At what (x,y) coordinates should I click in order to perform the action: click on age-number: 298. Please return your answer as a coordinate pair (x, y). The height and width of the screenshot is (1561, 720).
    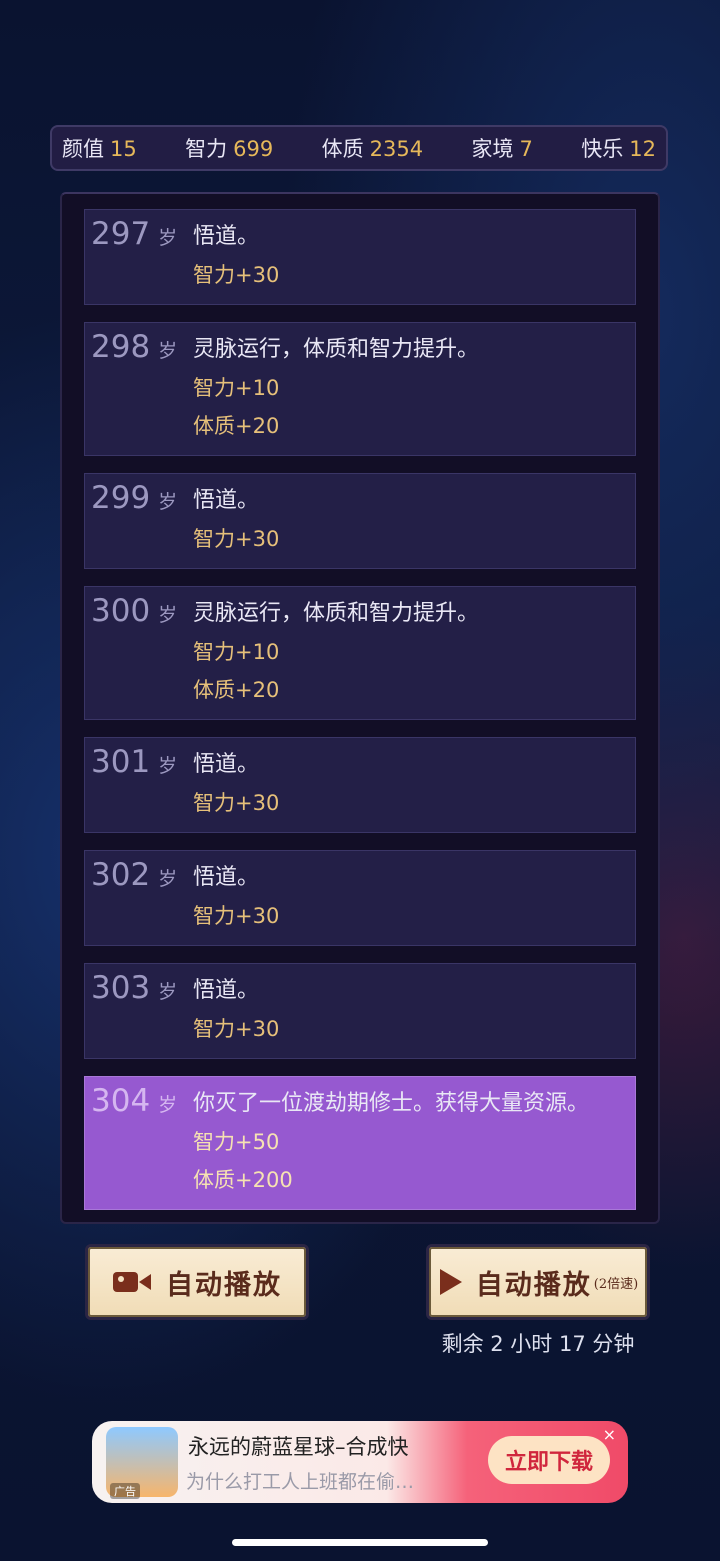
    Looking at the image, I should click on (121, 347).